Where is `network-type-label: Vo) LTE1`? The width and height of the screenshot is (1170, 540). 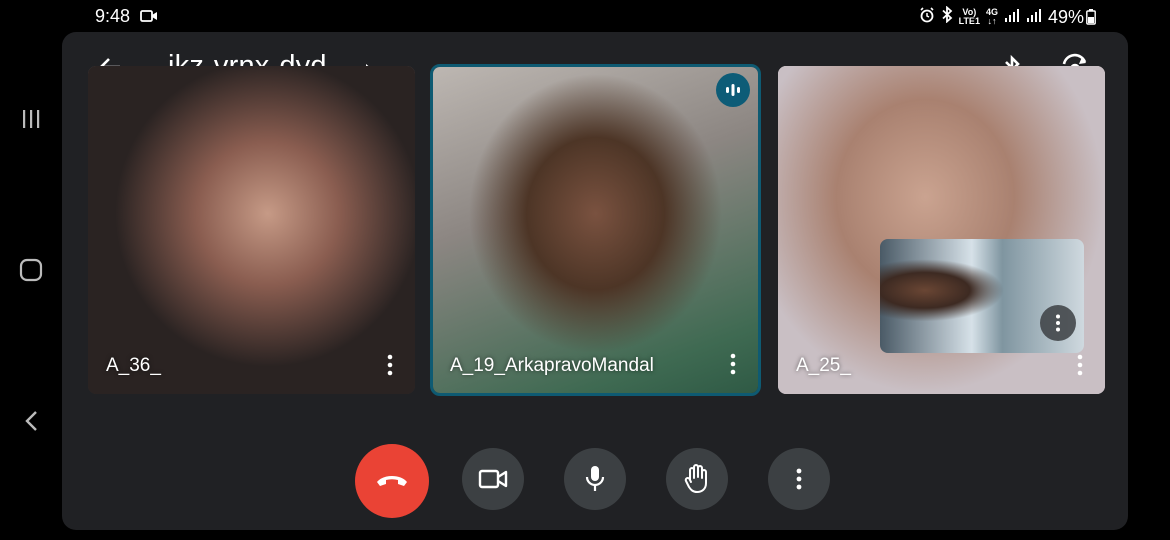
network-type-label: Vo) LTE1 is located at coordinates (969, 16).